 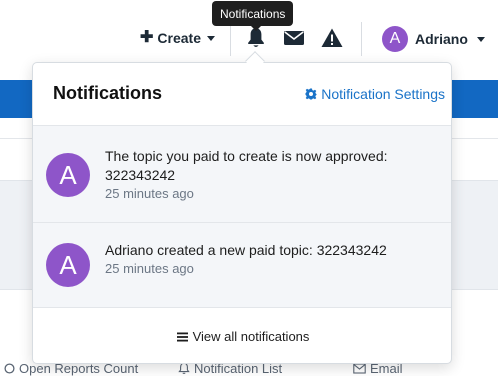 I want to click on gear-icon, so click(x=311, y=94).